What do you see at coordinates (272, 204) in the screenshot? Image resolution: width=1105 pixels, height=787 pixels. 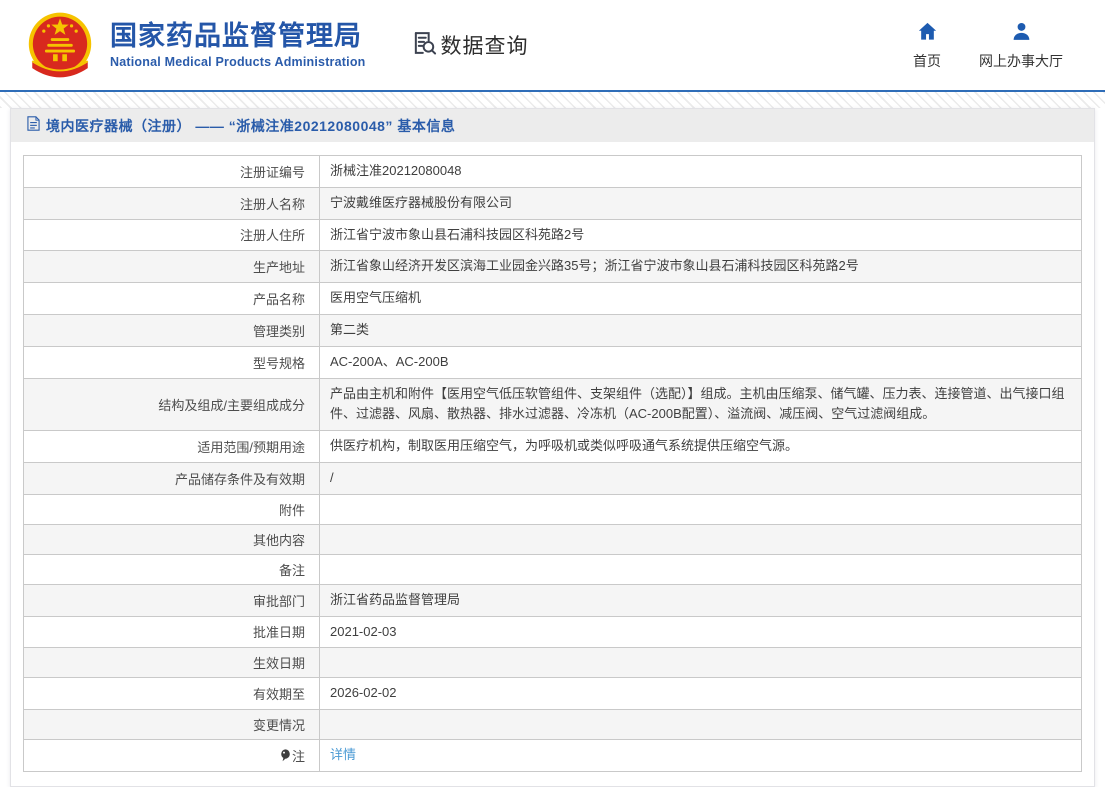 I see `field-label-text: 注册人名称` at bounding box center [272, 204].